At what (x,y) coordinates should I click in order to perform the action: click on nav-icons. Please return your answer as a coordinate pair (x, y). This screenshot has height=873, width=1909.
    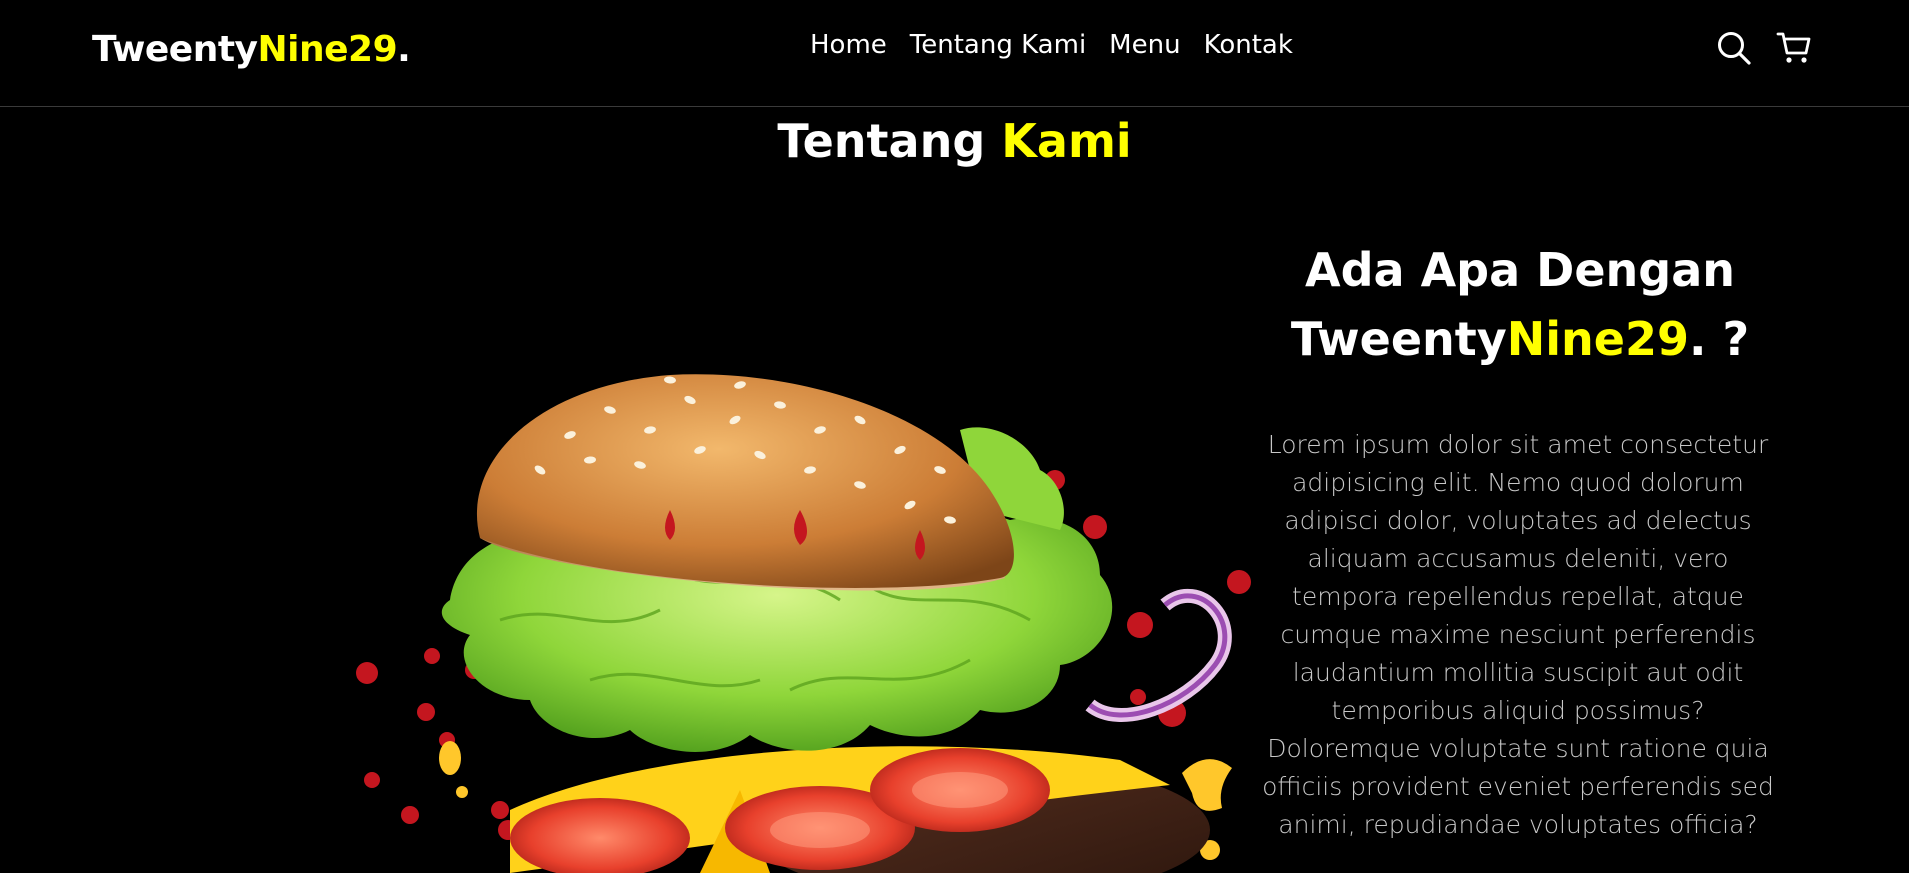
    Looking at the image, I should click on (1764, 48).